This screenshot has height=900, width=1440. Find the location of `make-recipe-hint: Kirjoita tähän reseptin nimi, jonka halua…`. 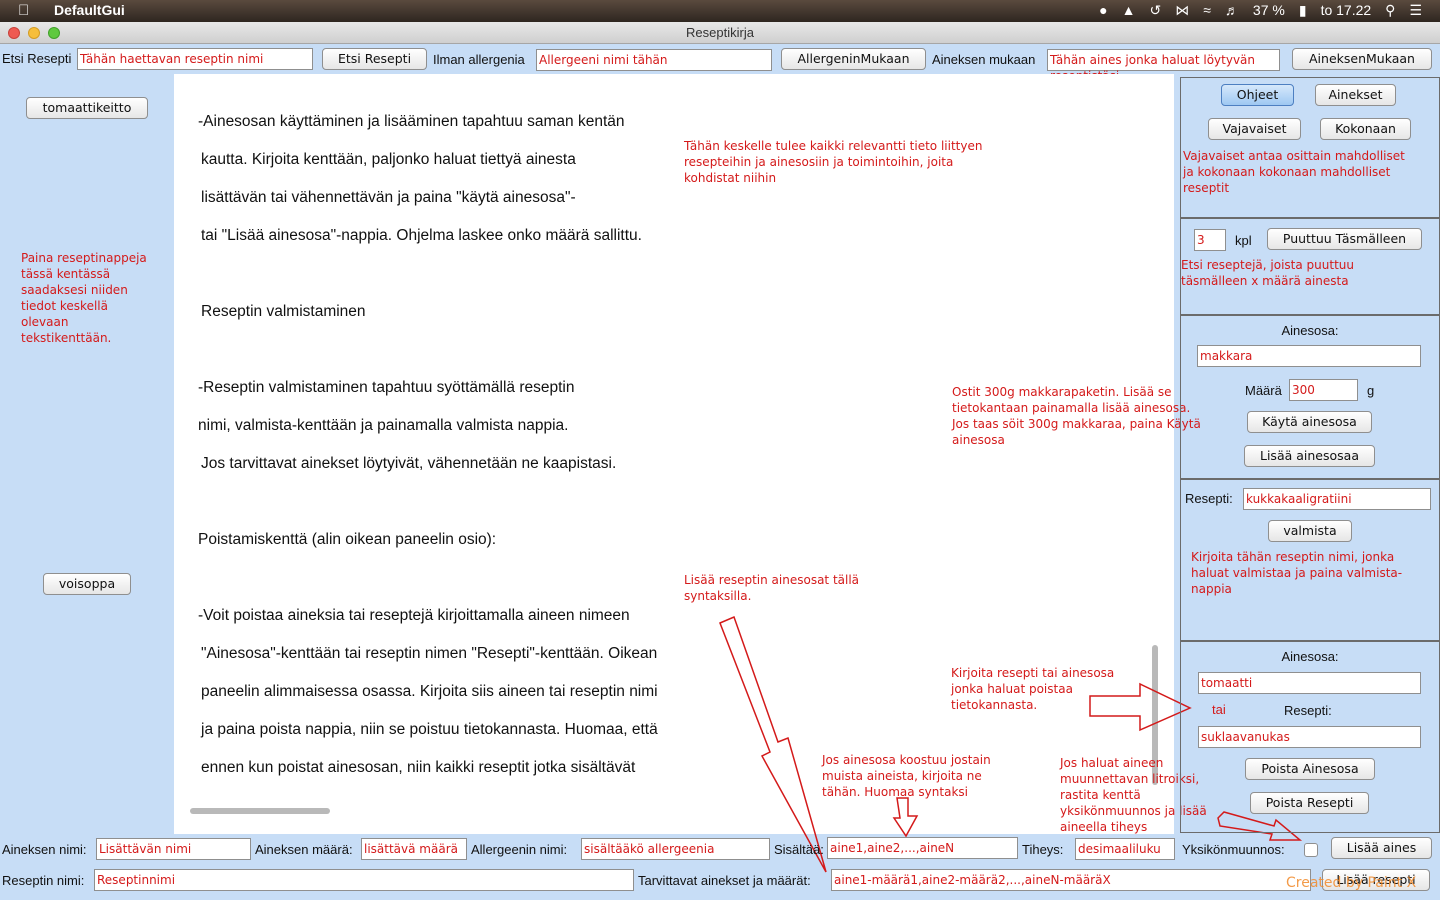

make-recipe-hint: Kirjoita tähän reseptin nimi, jonka halua… is located at coordinates (1297, 573).